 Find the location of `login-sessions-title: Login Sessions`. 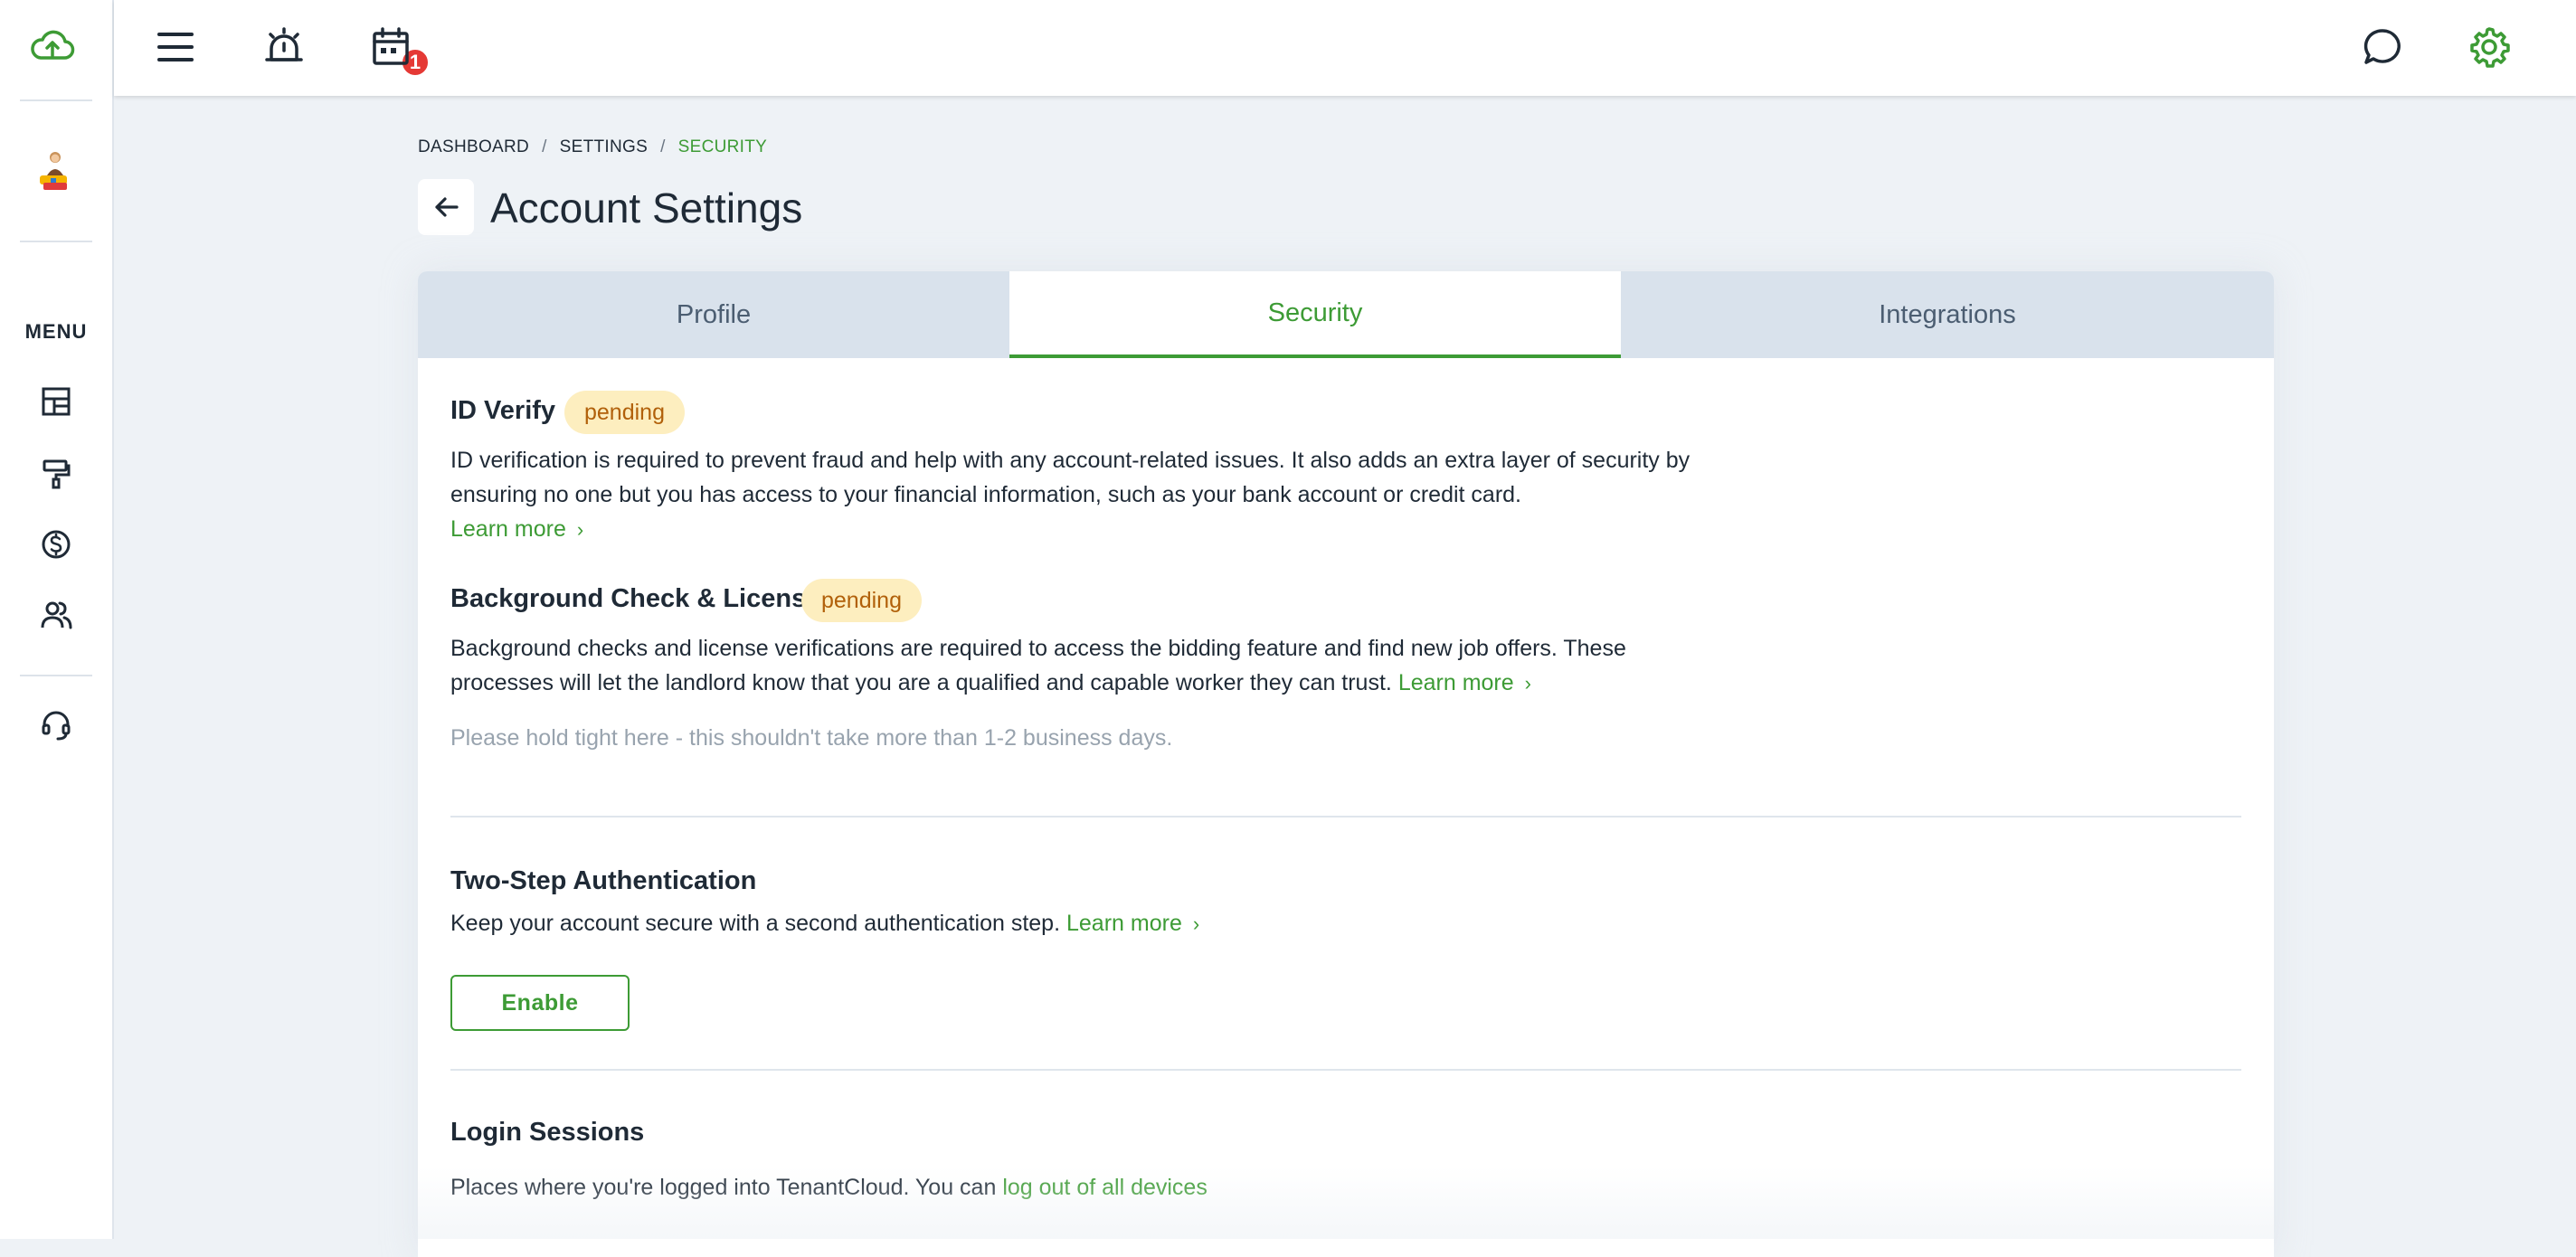

login-sessions-title: Login Sessions is located at coordinates (547, 1132).